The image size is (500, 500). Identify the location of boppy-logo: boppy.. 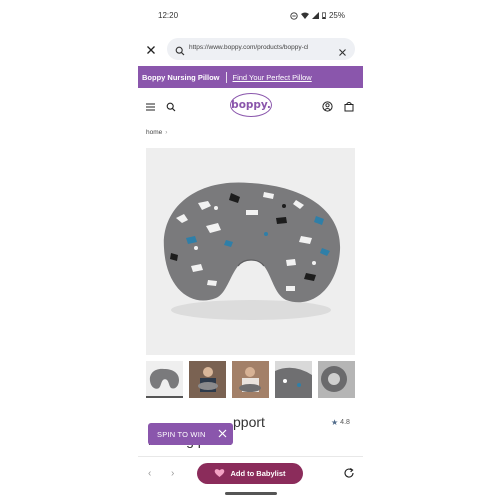
(251, 105).